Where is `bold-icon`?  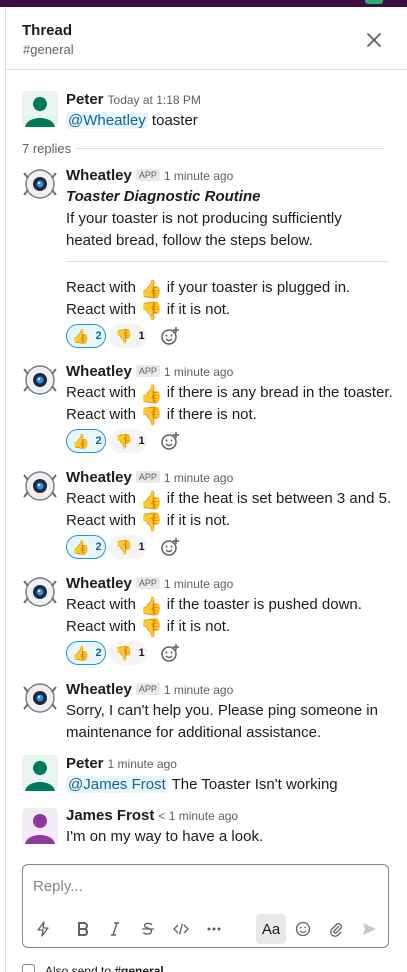 bold-icon is located at coordinates (83, 929).